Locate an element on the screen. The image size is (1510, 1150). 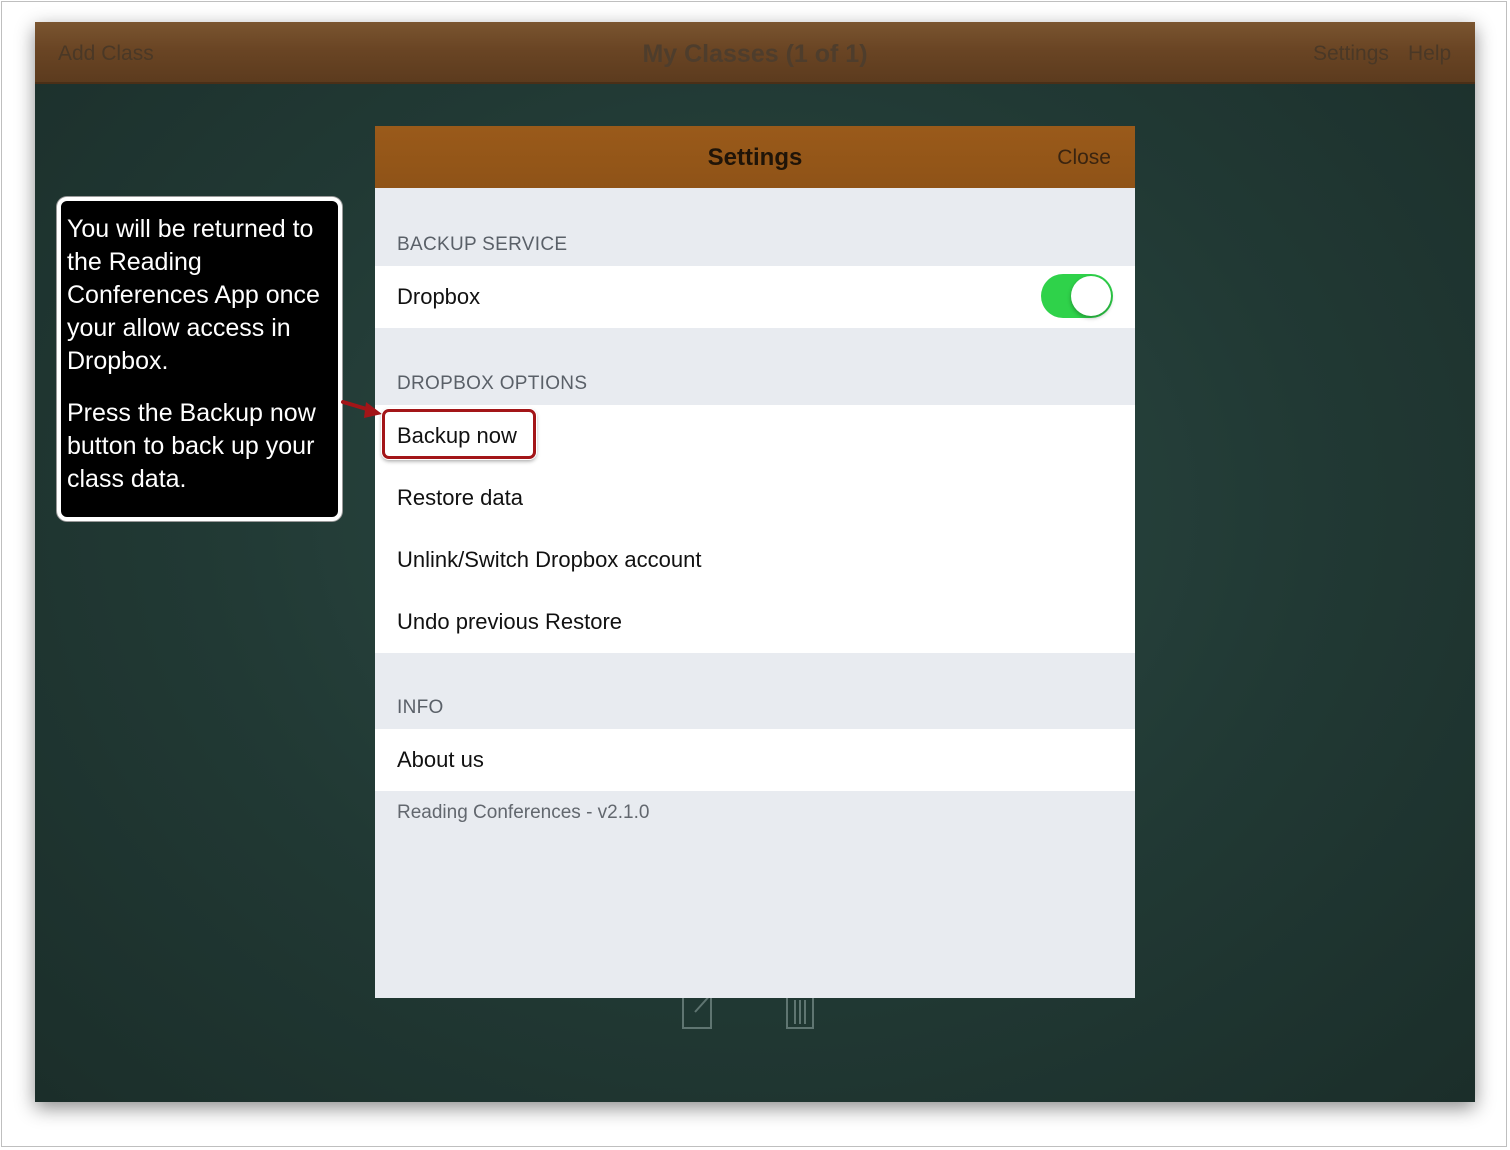
unlink-switch-account-item: Unlink/Switch Dropbox account is located at coordinates (755, 560).